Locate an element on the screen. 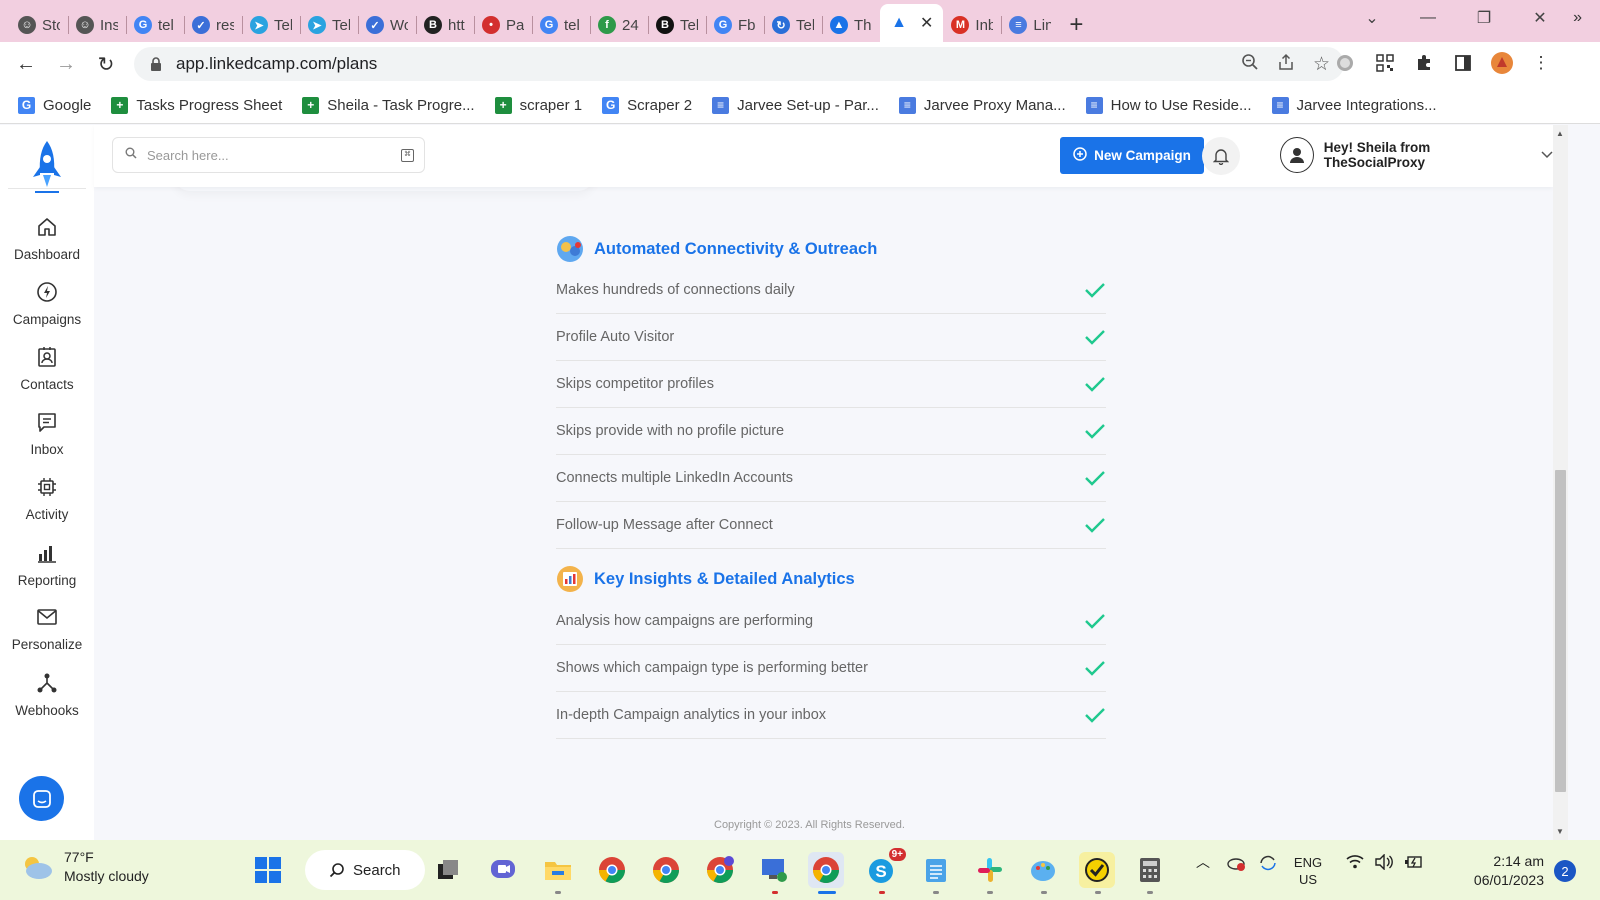  bookmark-favicon-icon: ≡ is located at coordinates (721, 105).